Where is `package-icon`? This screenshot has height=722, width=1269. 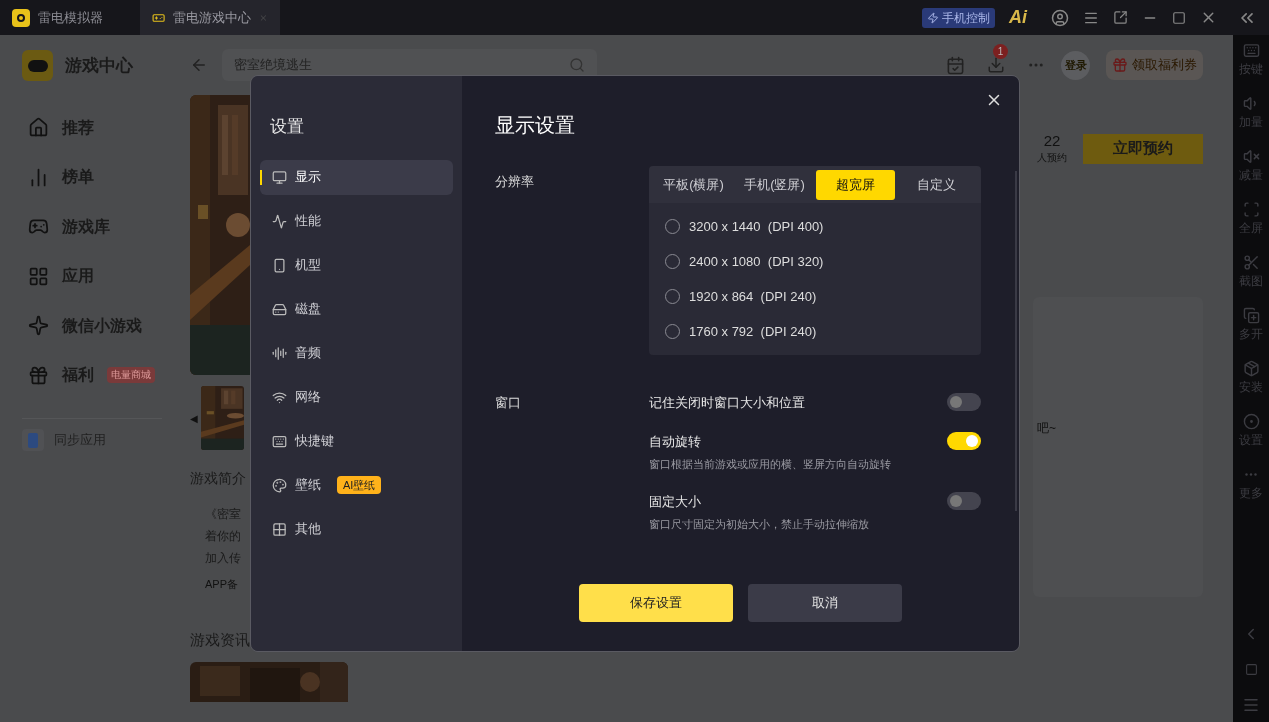
package-icon is located at coordinates (1251, 368).